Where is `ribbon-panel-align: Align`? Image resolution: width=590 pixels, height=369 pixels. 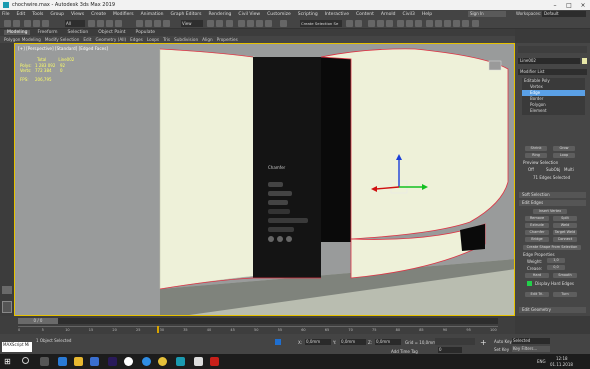
ribbon-panel-align: Align is located at coordinates (207, 39).